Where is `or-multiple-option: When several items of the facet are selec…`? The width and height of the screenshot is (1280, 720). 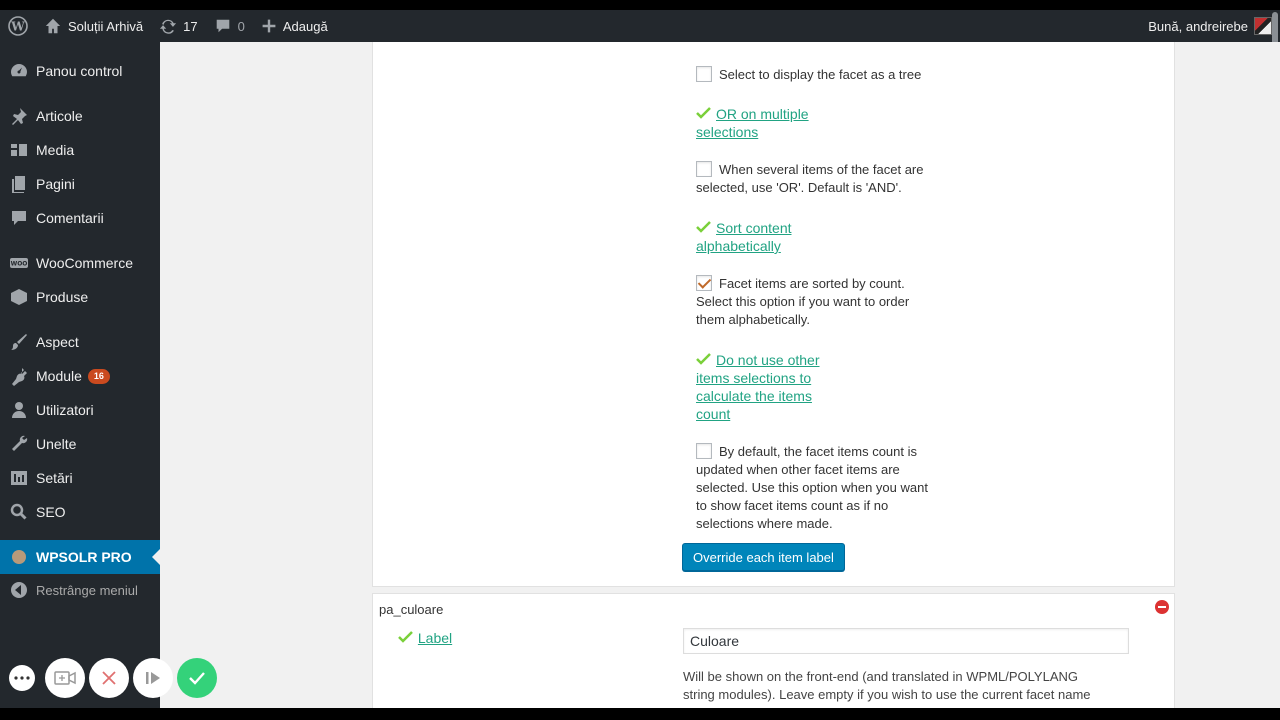 or-multiple-option: When several items of the facet are selec… is located at coordinates (810, 178).